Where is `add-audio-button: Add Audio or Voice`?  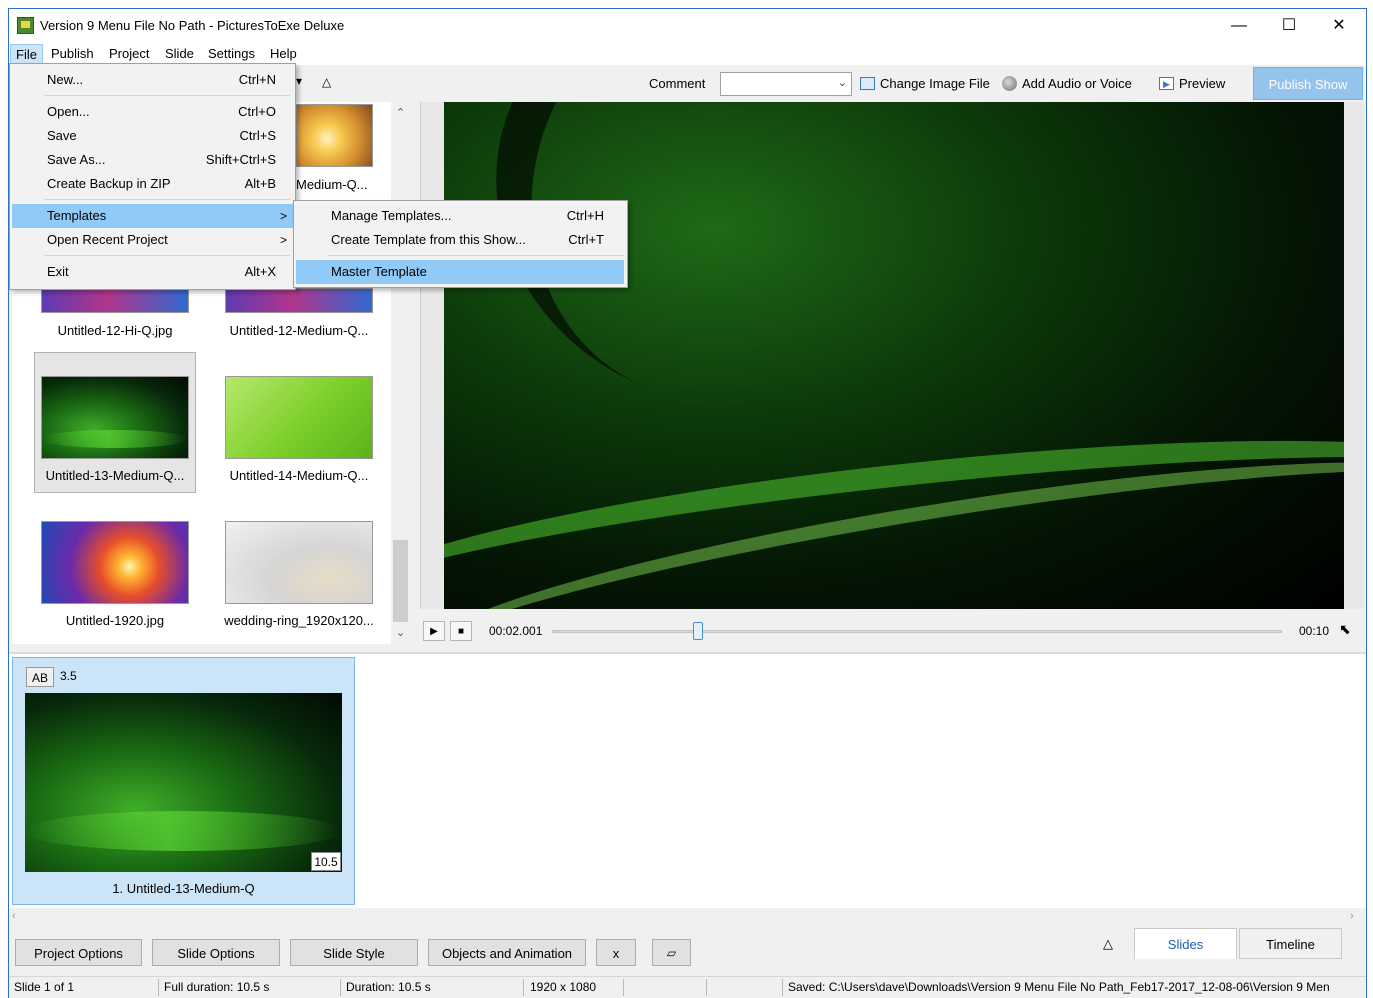
add-audio-button: Add Audio or Voice is located at coordinates (1077, 83).